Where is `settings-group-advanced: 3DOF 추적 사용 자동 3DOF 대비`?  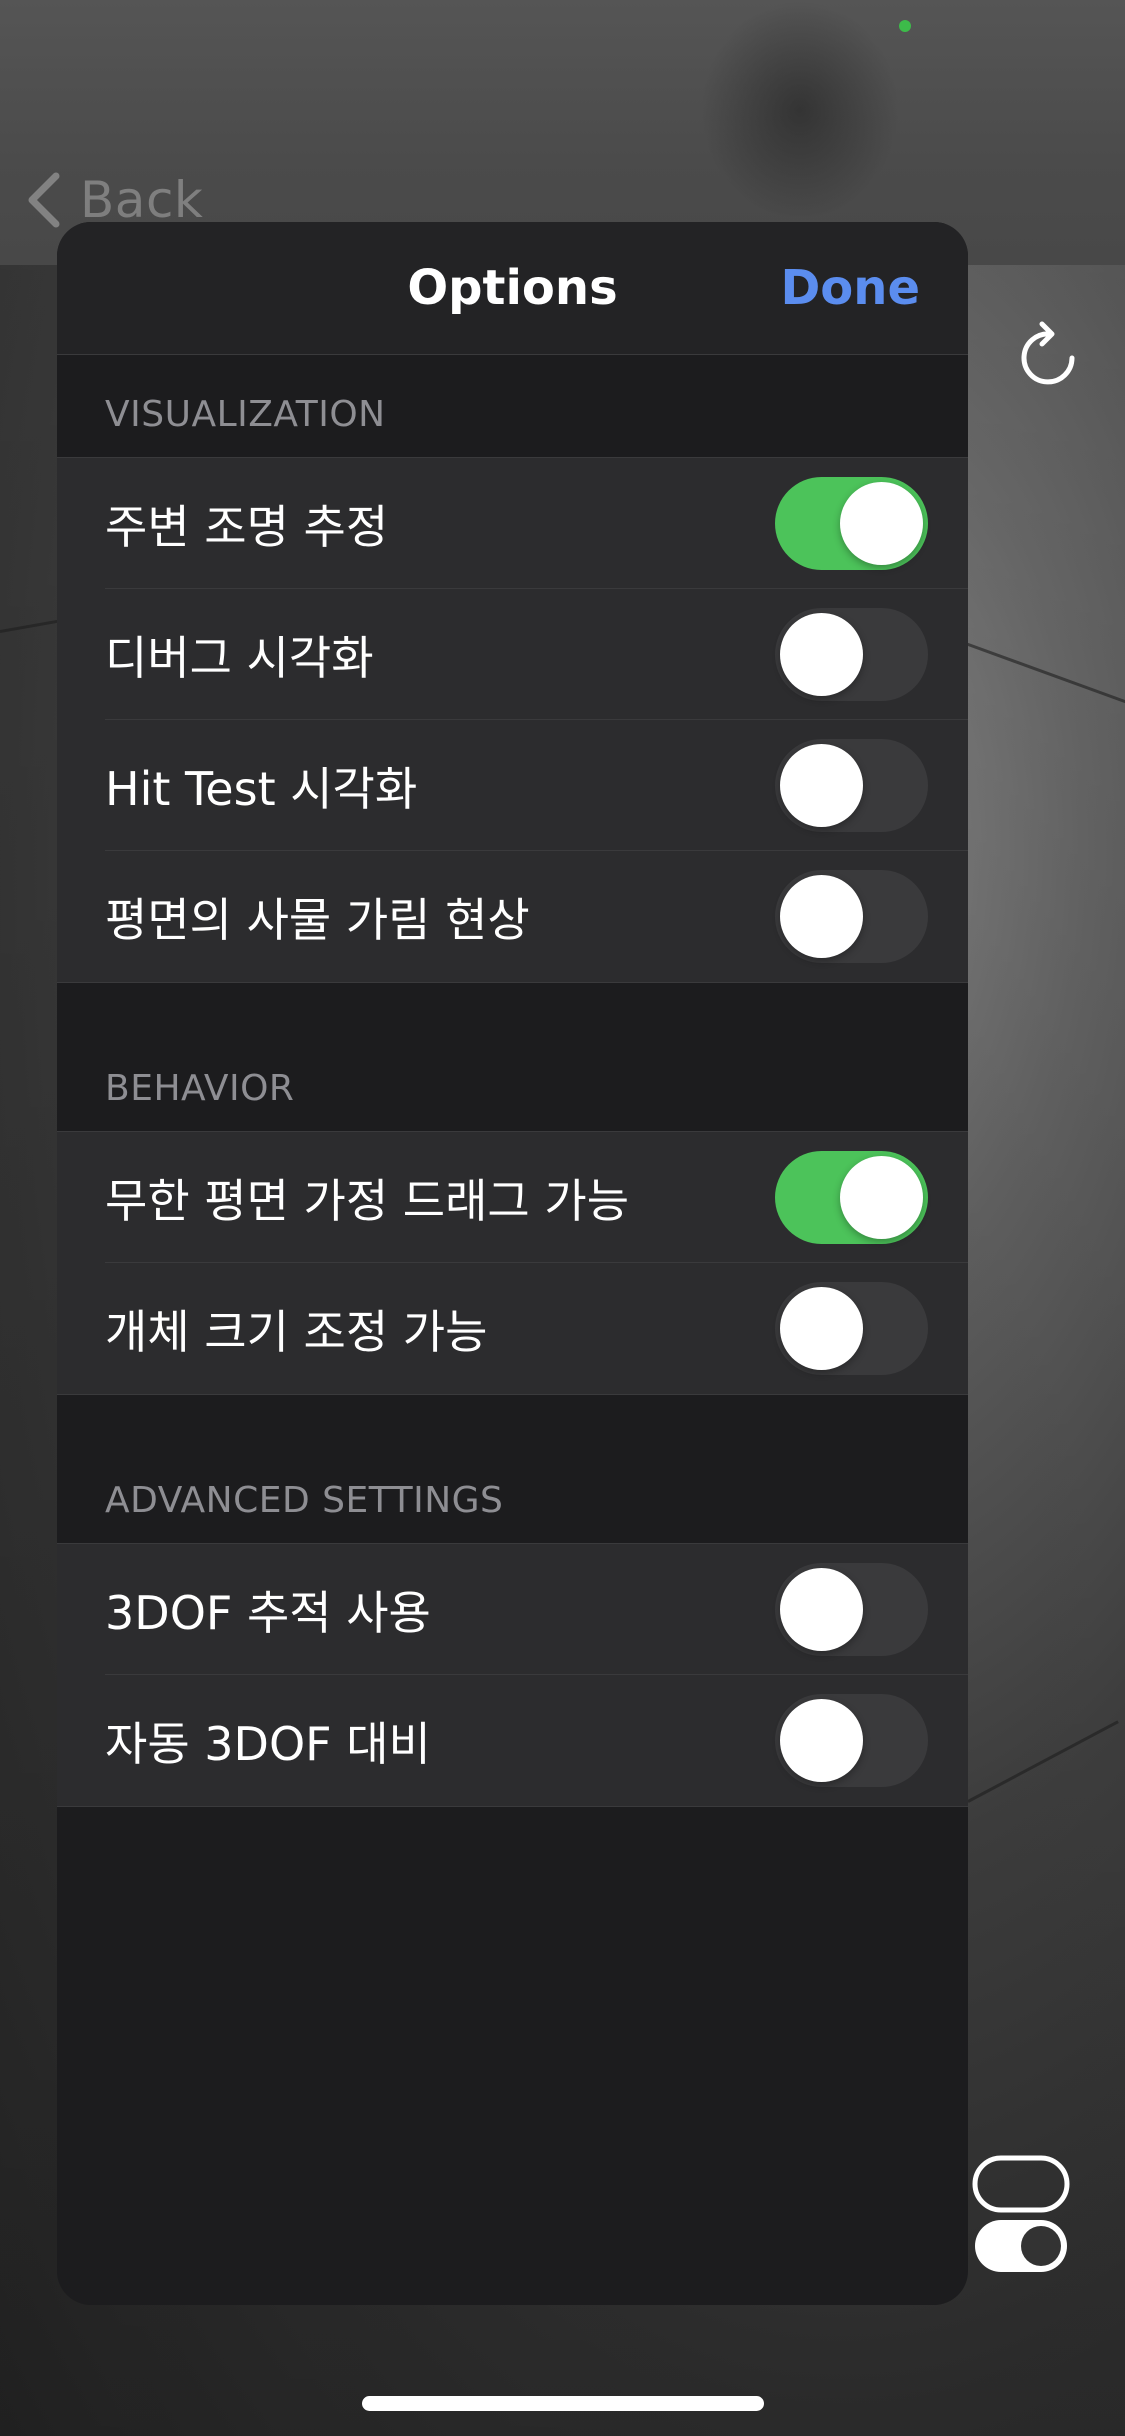 settings-group-advanced: 3DOF 추적 사용 자동 3DOF 대비 is located at coordinates (512, 1675).